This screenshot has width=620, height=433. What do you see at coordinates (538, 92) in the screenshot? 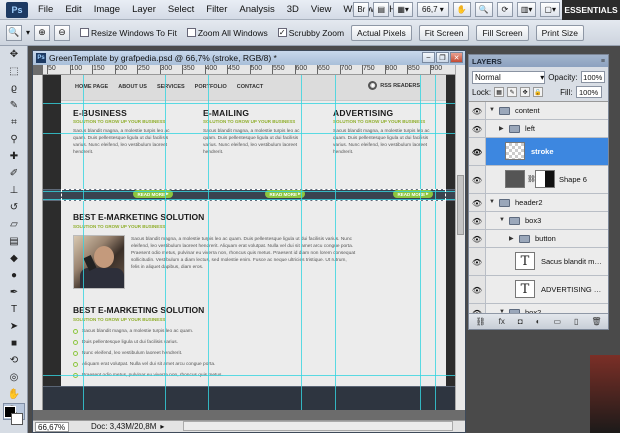
I see `lock-all-icon: 🔒` at bounding box center [538, 92].